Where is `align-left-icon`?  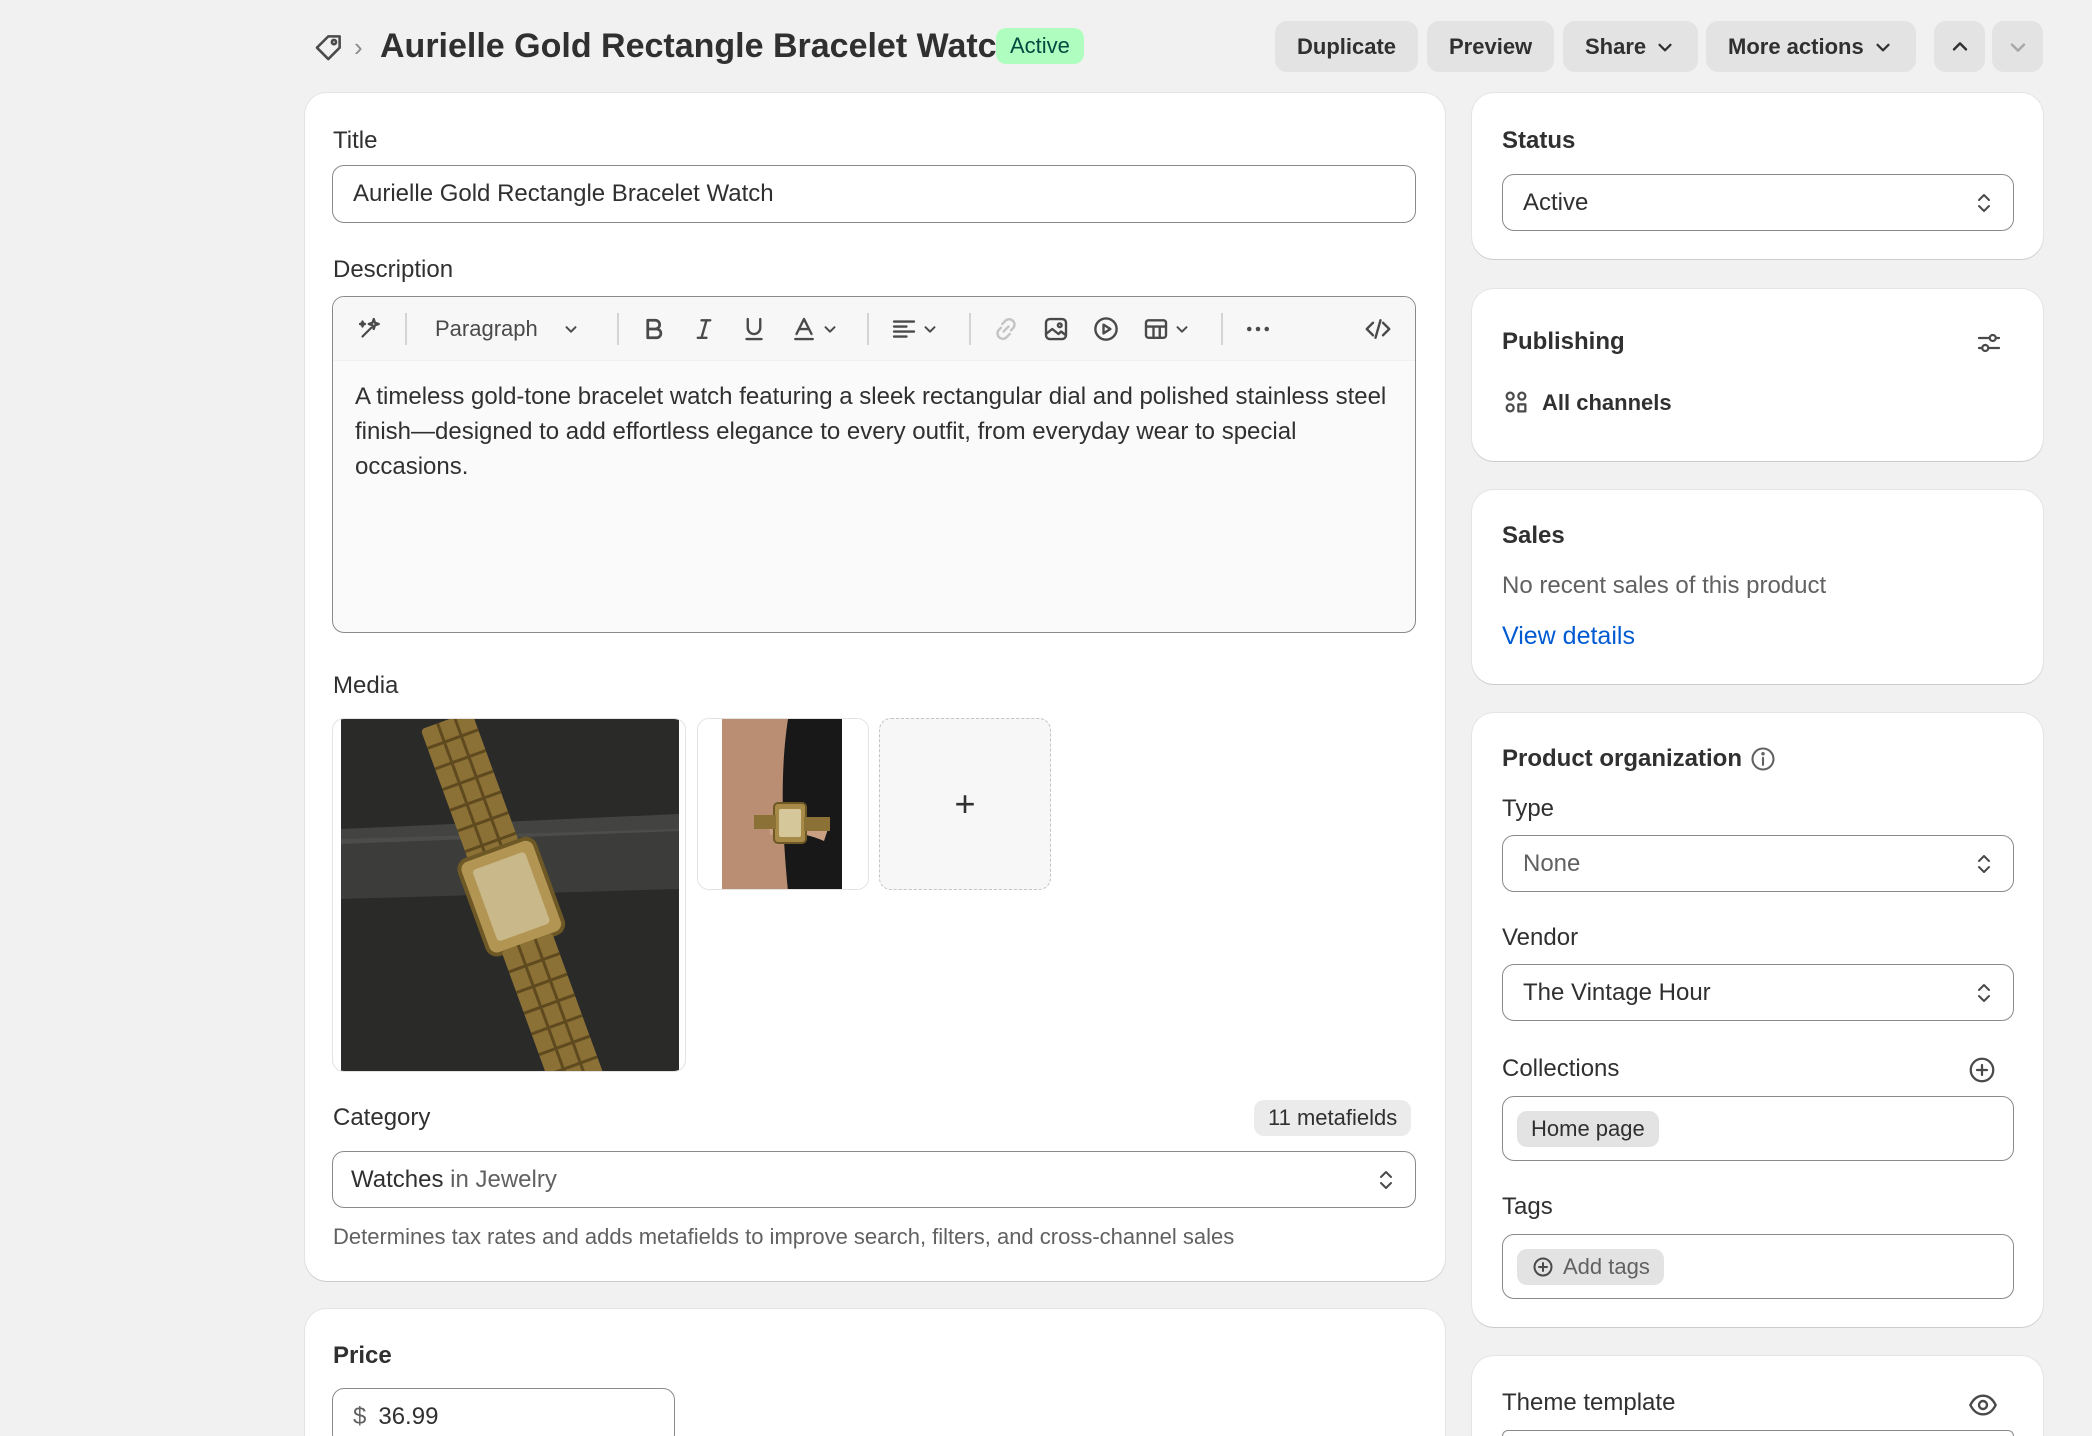
align-left-icon is located at coordinates (904, 329).